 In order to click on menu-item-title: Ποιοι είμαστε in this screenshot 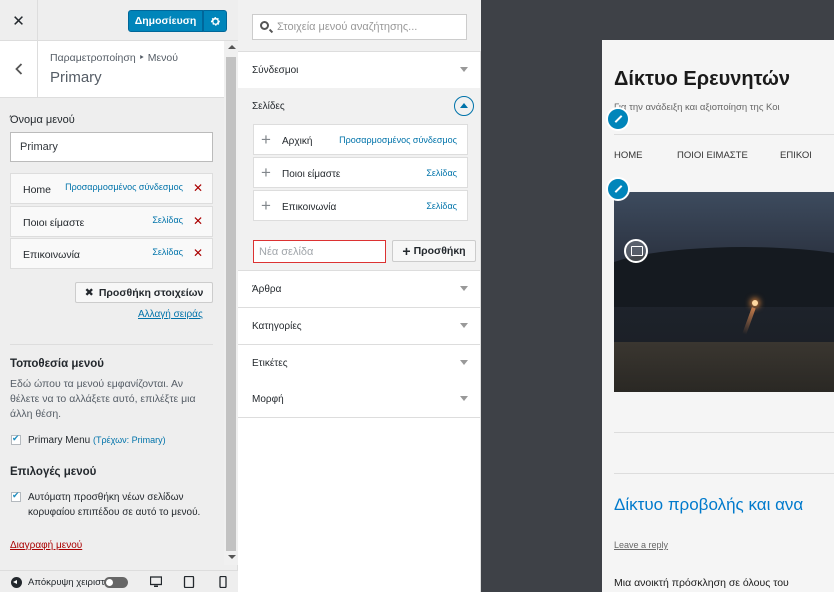, I will do `click(54, 223)`.